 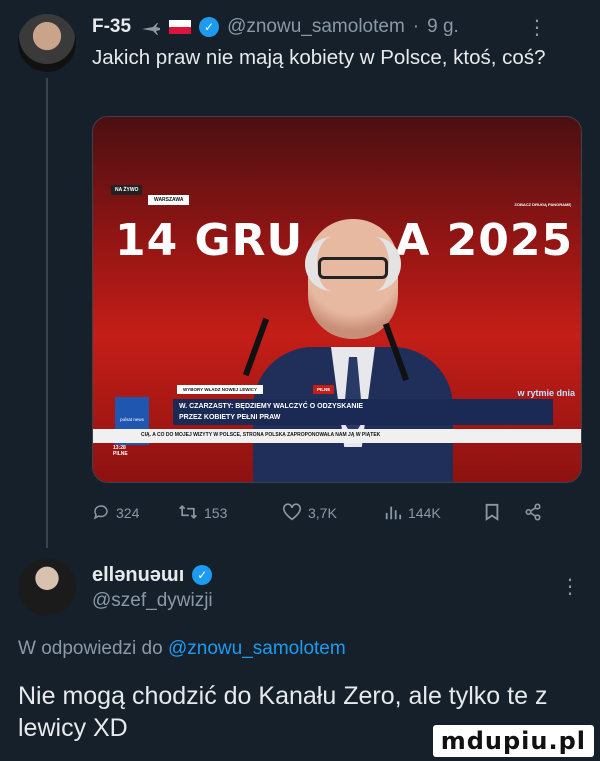 I want to click on share-button, so click(x=533, y=513).